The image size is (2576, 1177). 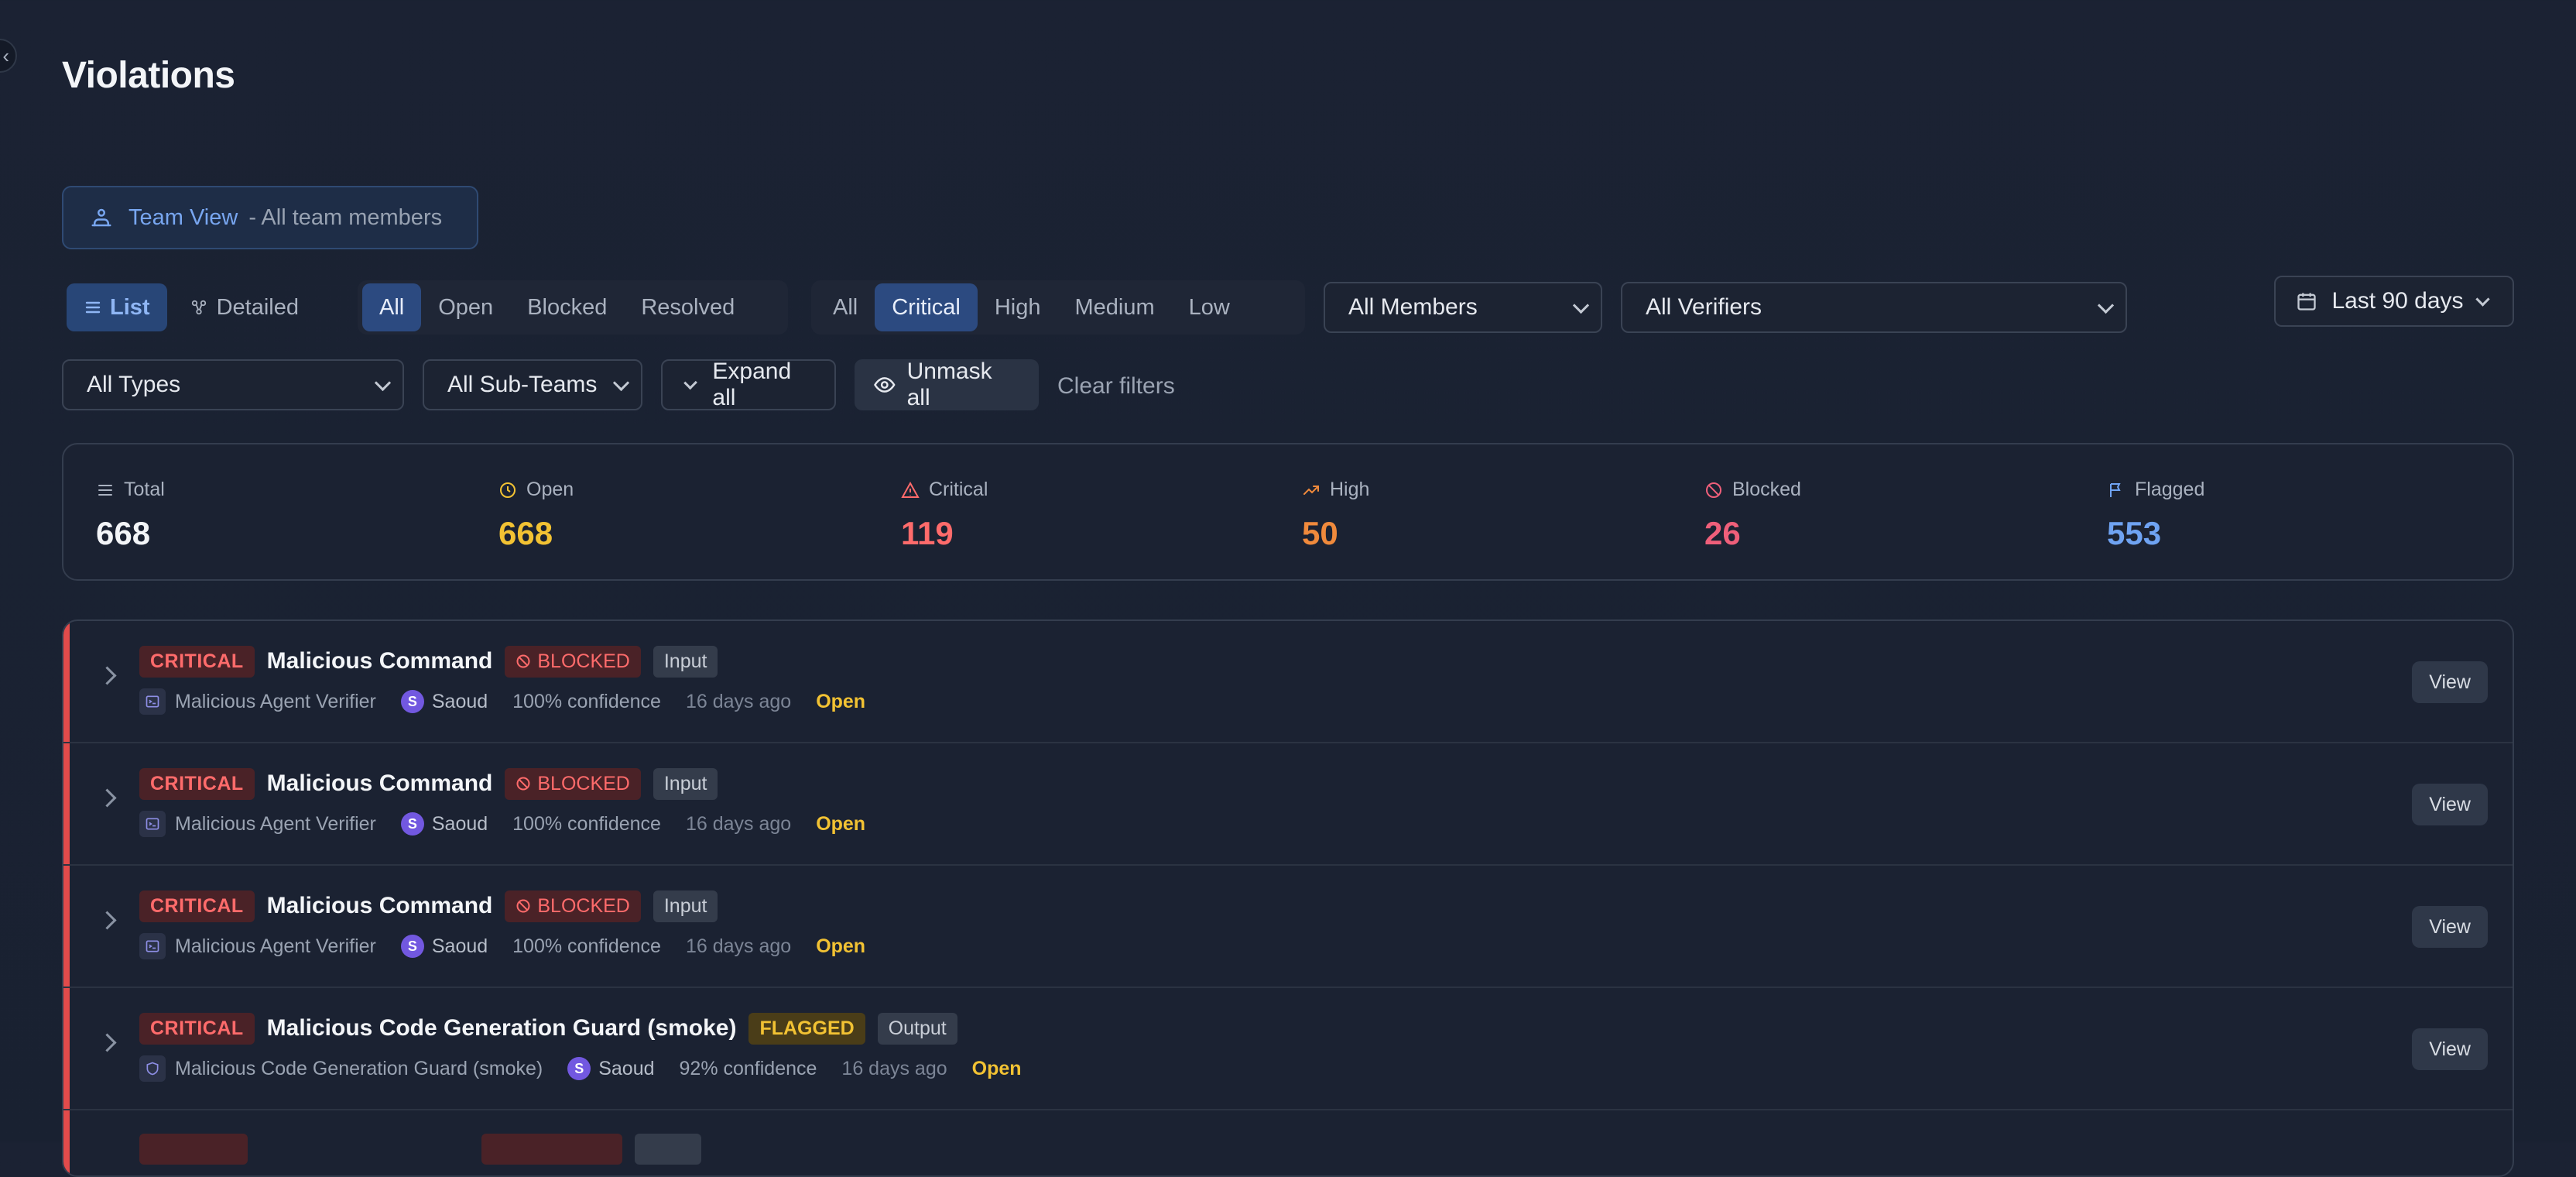 I want to click on stat-critical: Critical 119, so click(x=944, y=515).